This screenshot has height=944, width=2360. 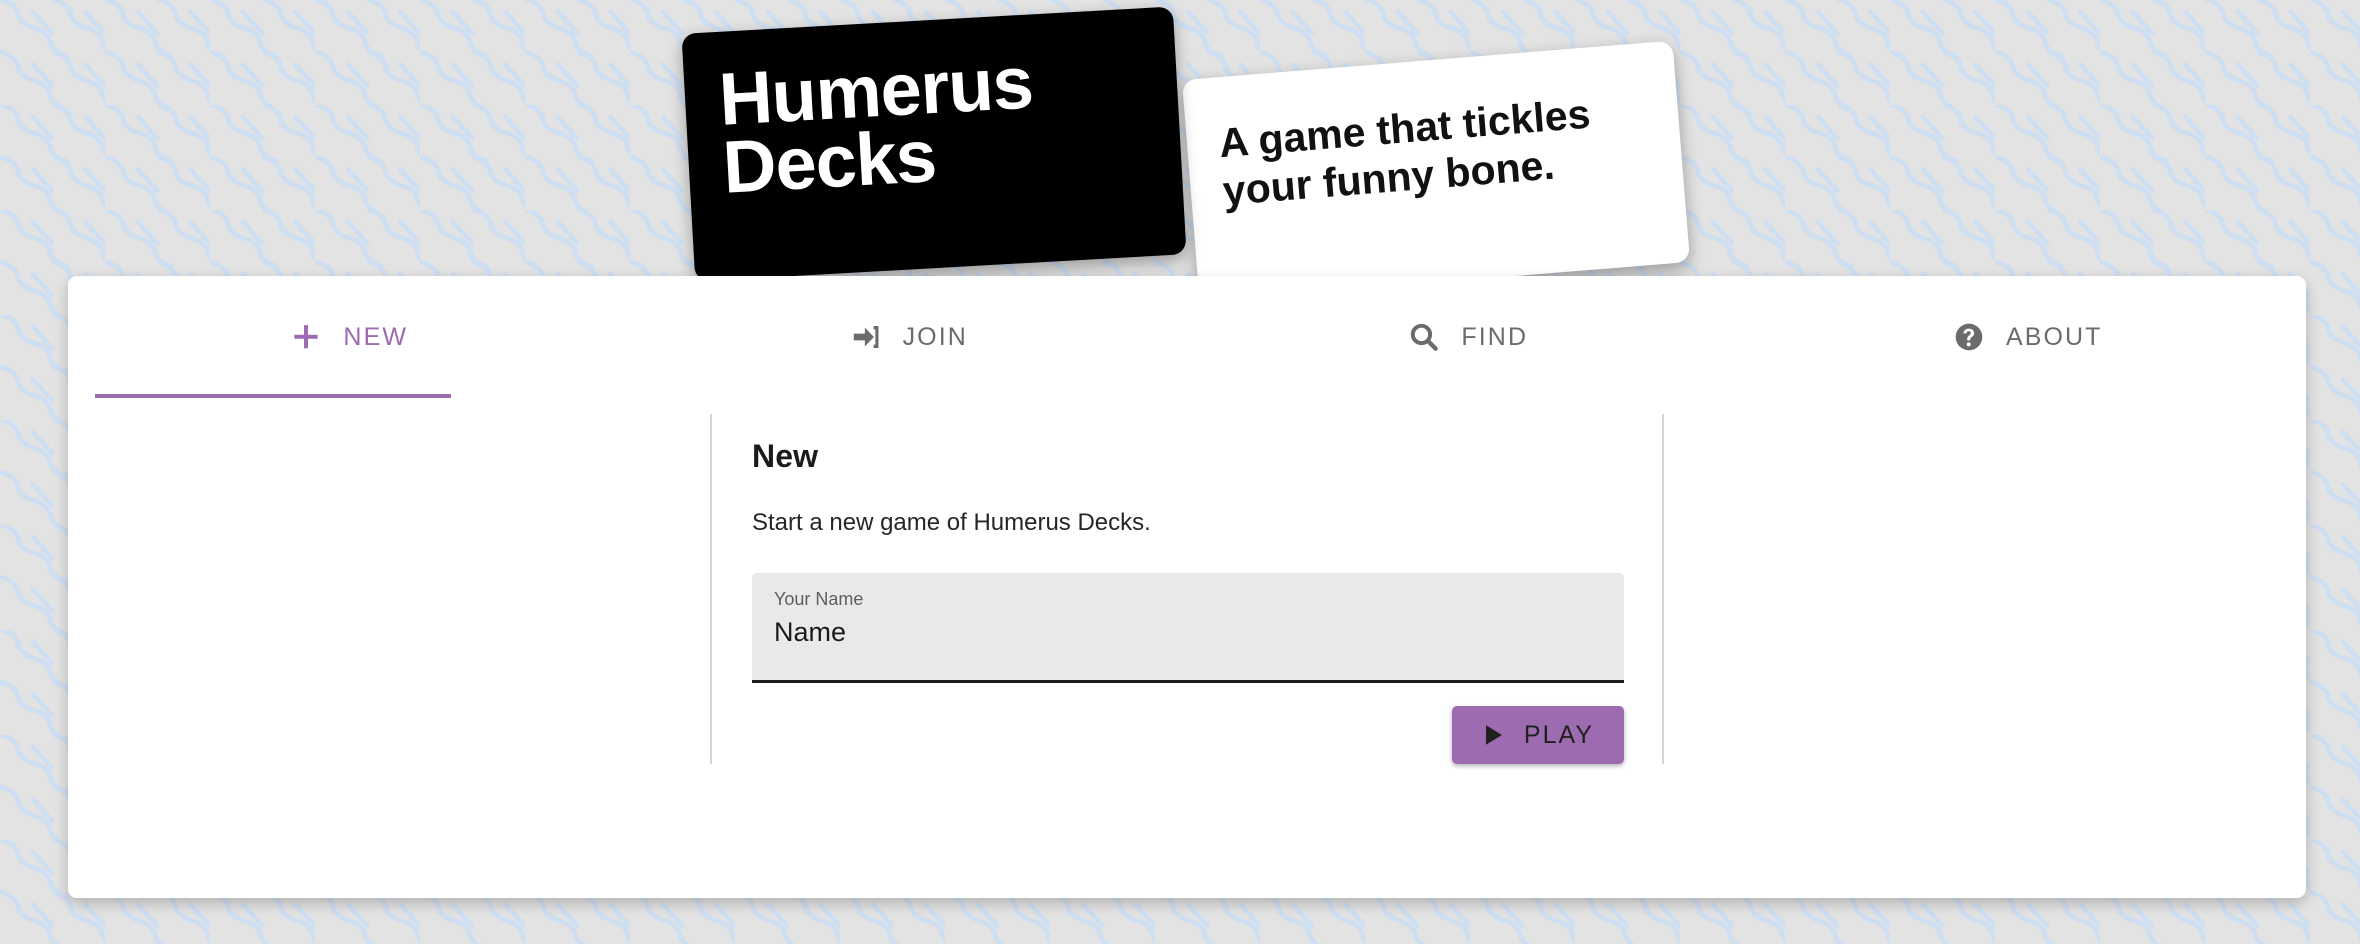 I want to click on app-title: Humerus Decks, so click(x=875, y=124).